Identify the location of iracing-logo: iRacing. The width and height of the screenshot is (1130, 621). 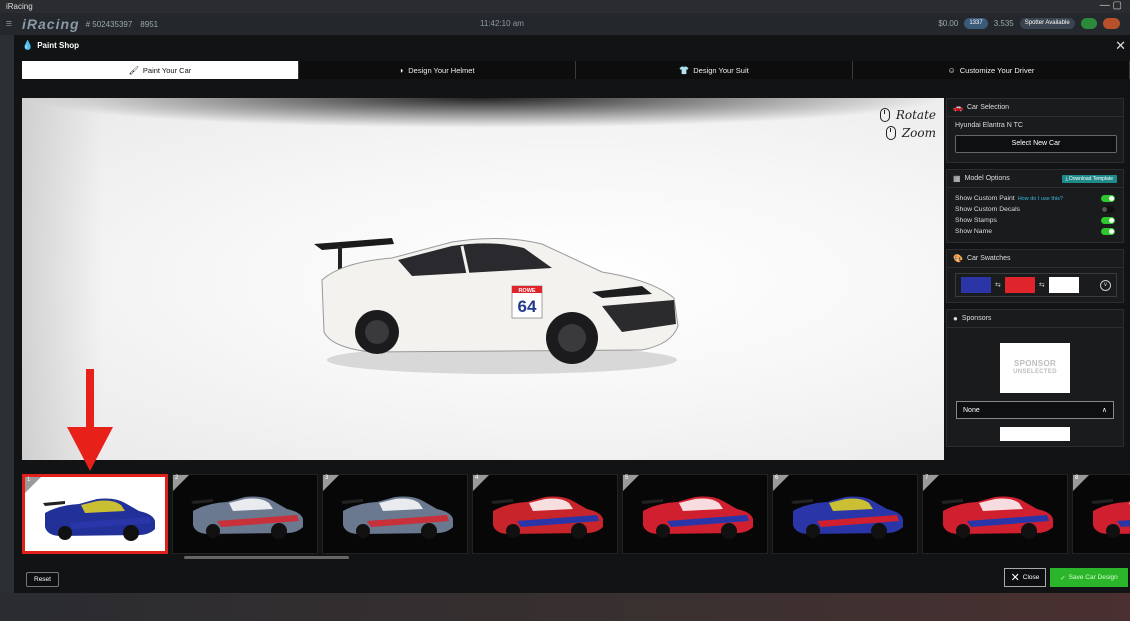
(51, 24).